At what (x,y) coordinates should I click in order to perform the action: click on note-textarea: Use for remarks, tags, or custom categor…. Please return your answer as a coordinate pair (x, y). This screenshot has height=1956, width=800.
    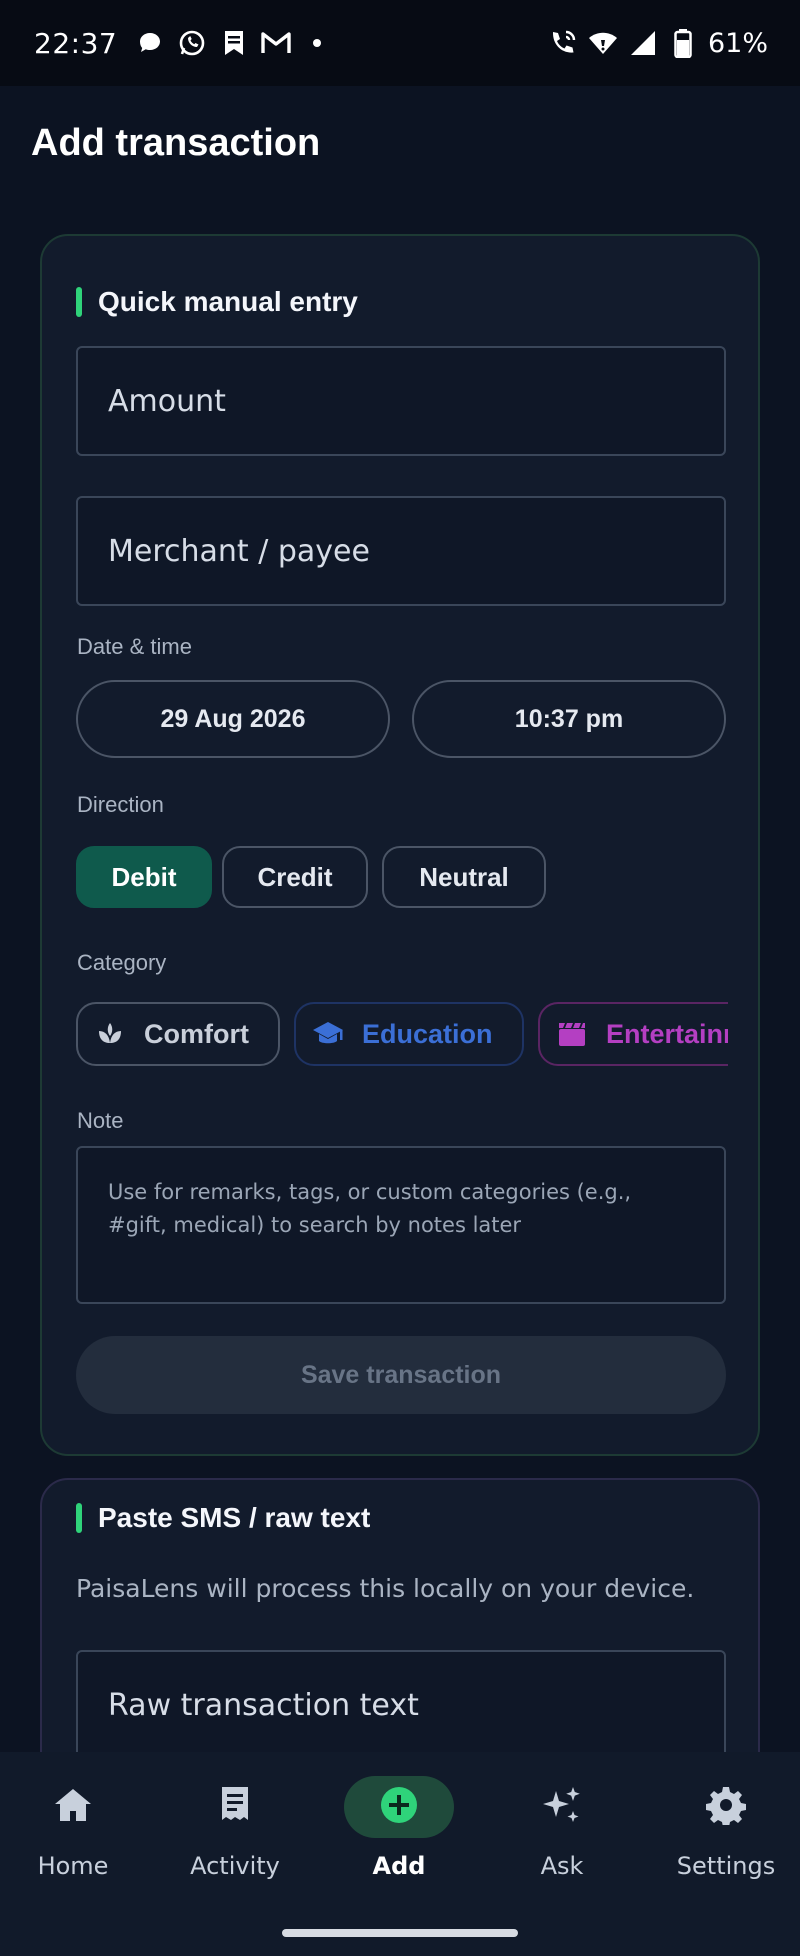
    Looking at the image, I should click on (401, 1225).